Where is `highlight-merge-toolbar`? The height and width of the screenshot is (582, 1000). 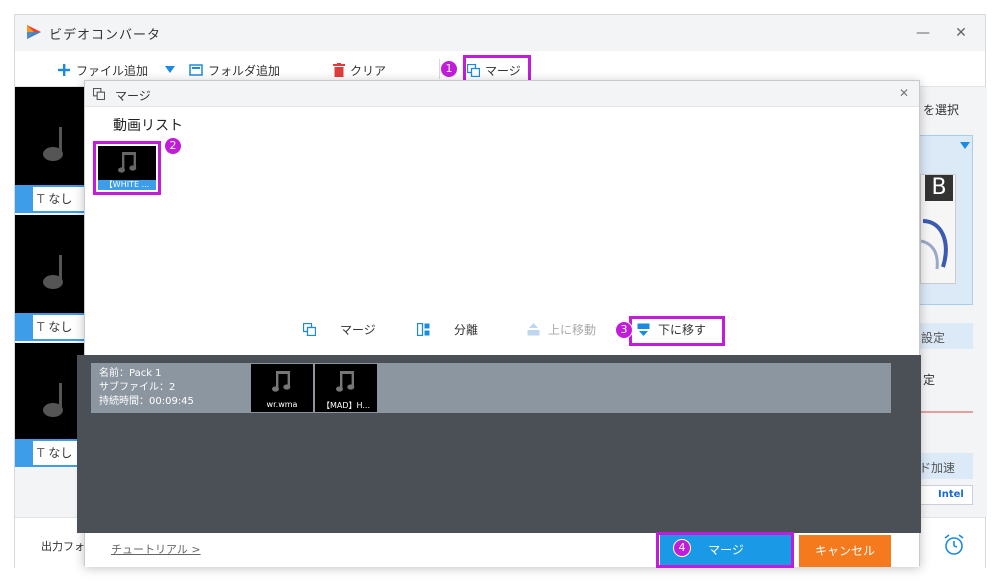 highlight-merge-toolbar is located at coordinates (497, 69).